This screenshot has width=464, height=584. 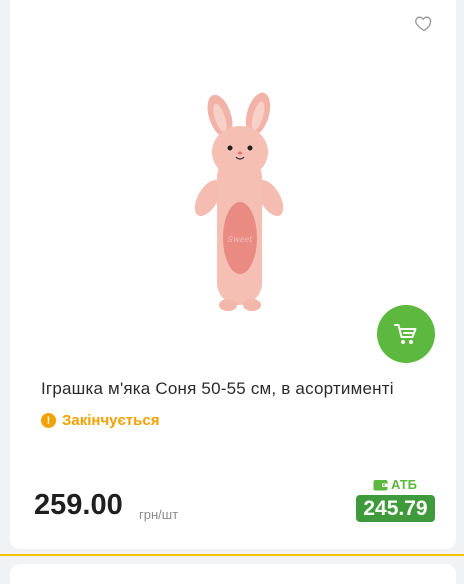 I want to click on status-text: Закінчується, so click(x=111, y=420).